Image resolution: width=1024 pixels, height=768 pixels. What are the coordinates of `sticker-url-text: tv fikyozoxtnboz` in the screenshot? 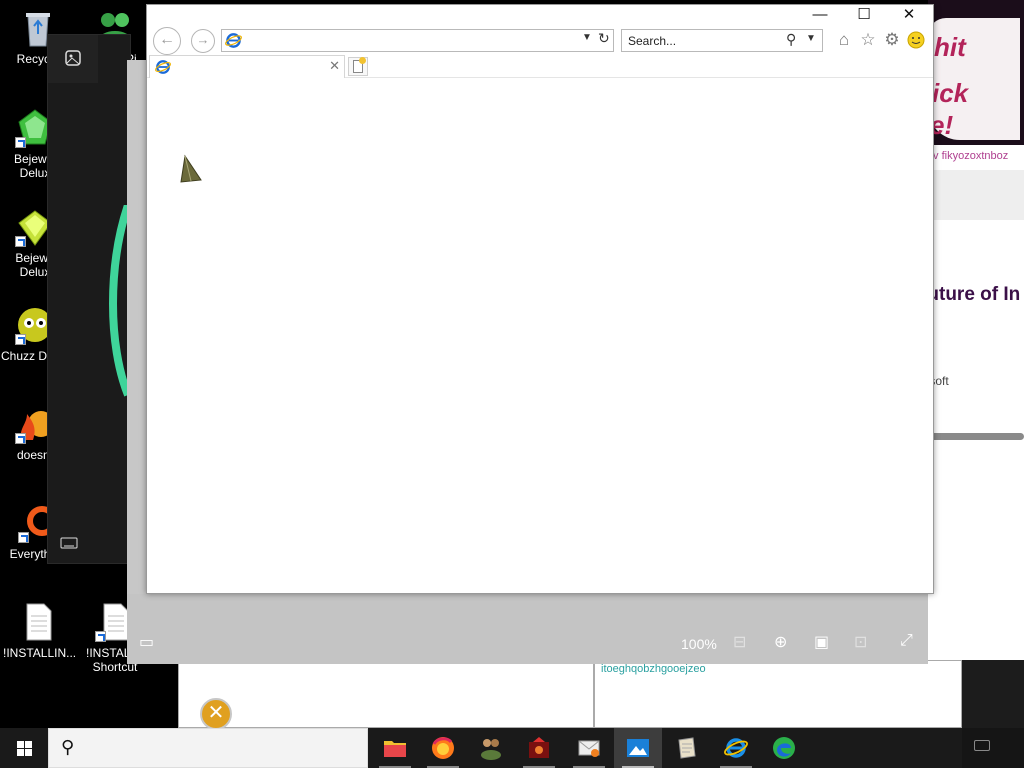 It's located at (969, 156).